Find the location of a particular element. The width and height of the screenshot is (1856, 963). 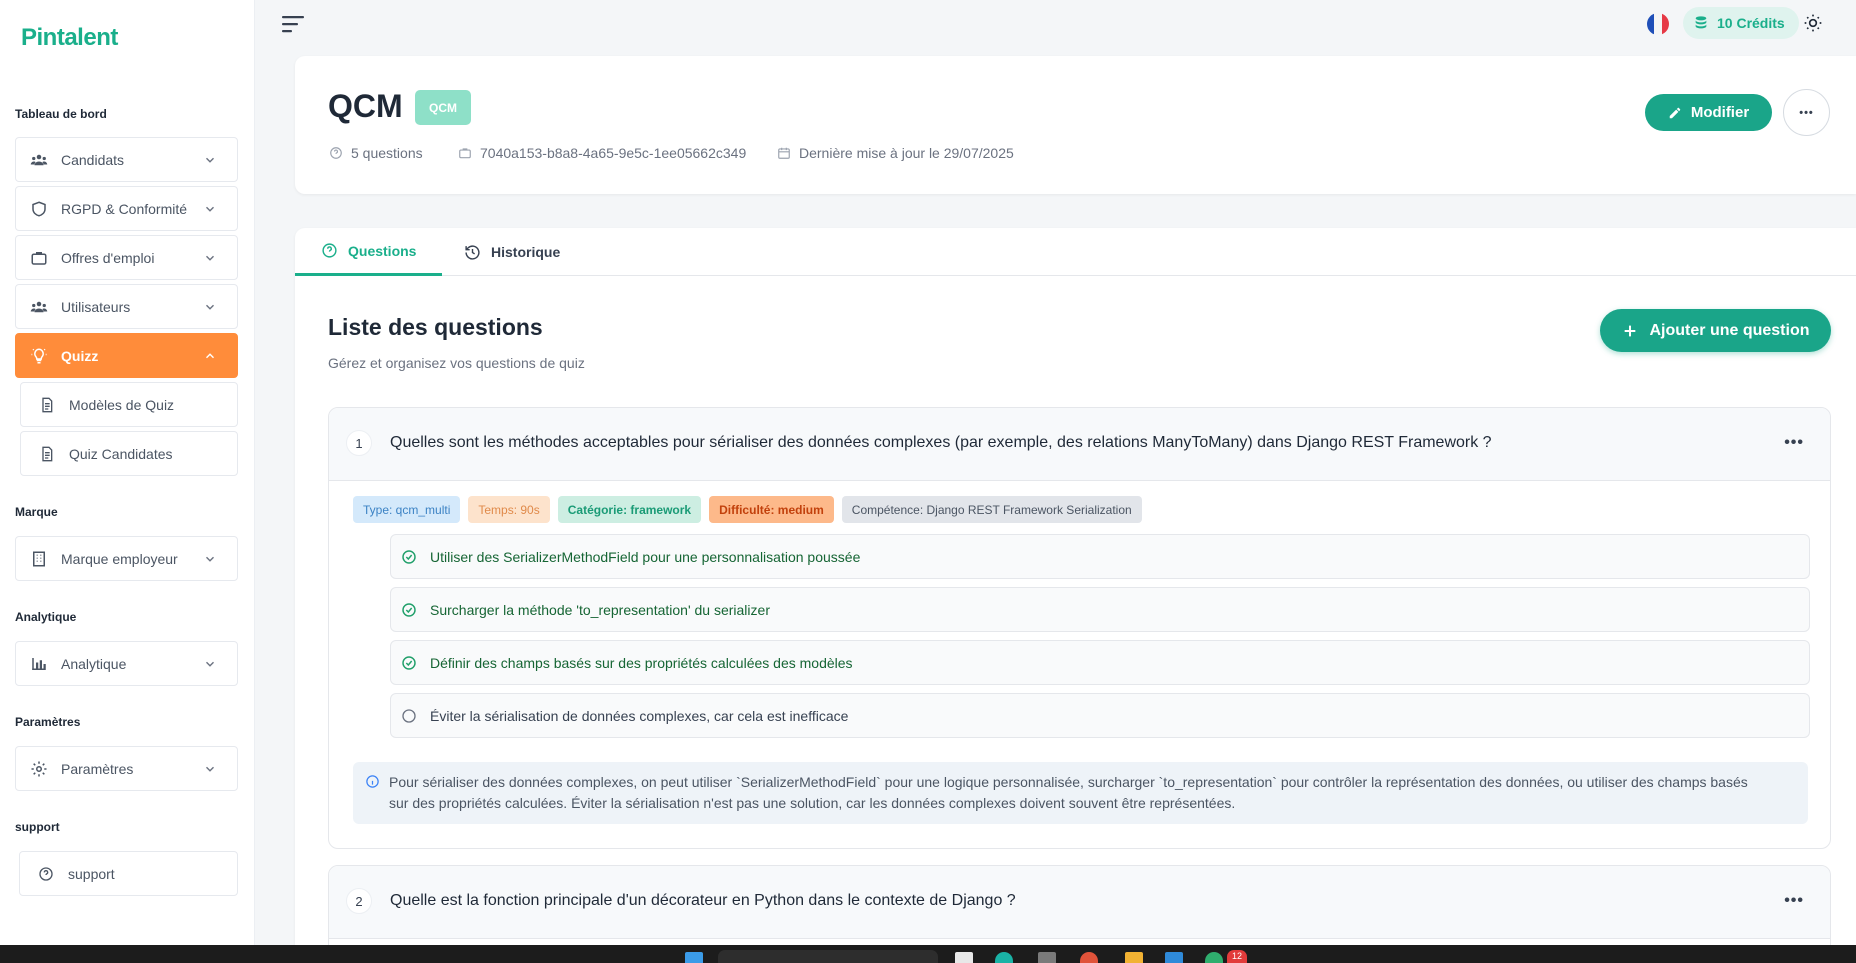

sidebar-item-gdpr: RGPD & Conformité is located at coordinates (126, 208).